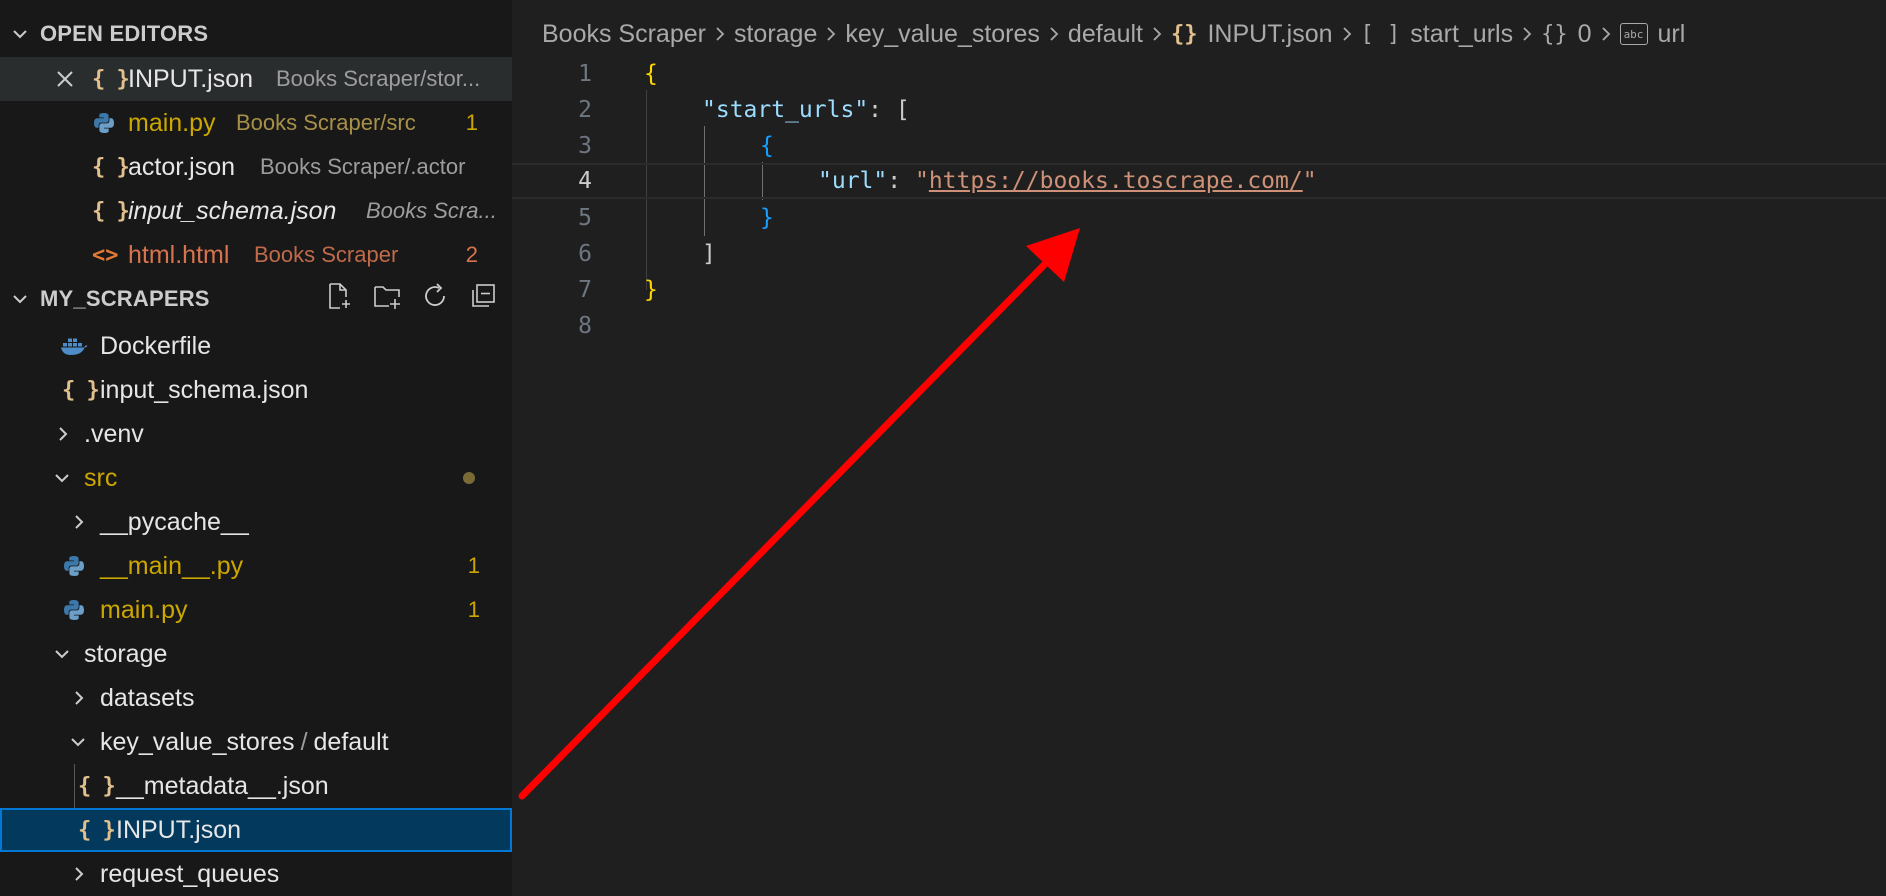 This screenshot has width=1886, height=896. I want to click on line-number: 6, so click(585, 254).